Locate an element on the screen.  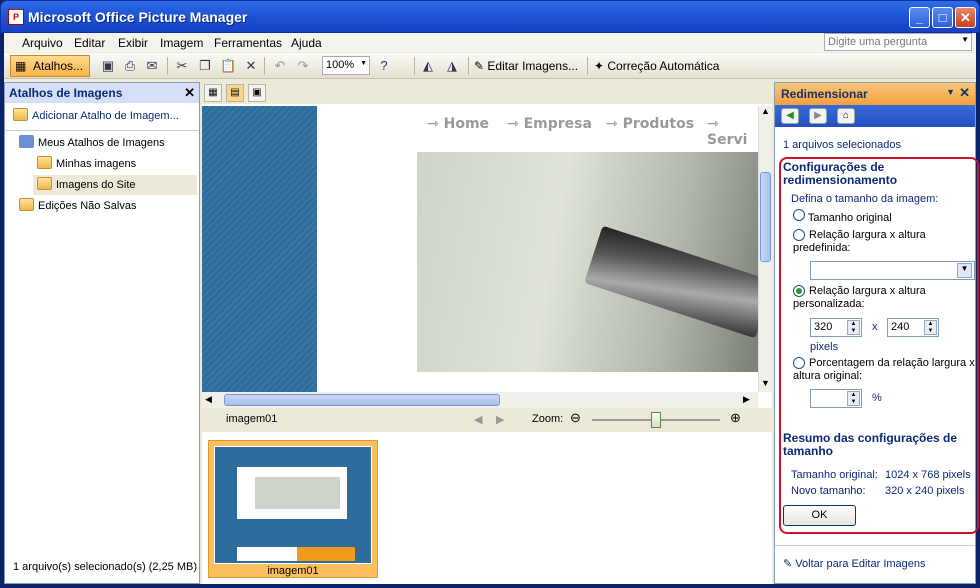
thumbnail-view-icon: ▦ is located at coordinates (213, 93).